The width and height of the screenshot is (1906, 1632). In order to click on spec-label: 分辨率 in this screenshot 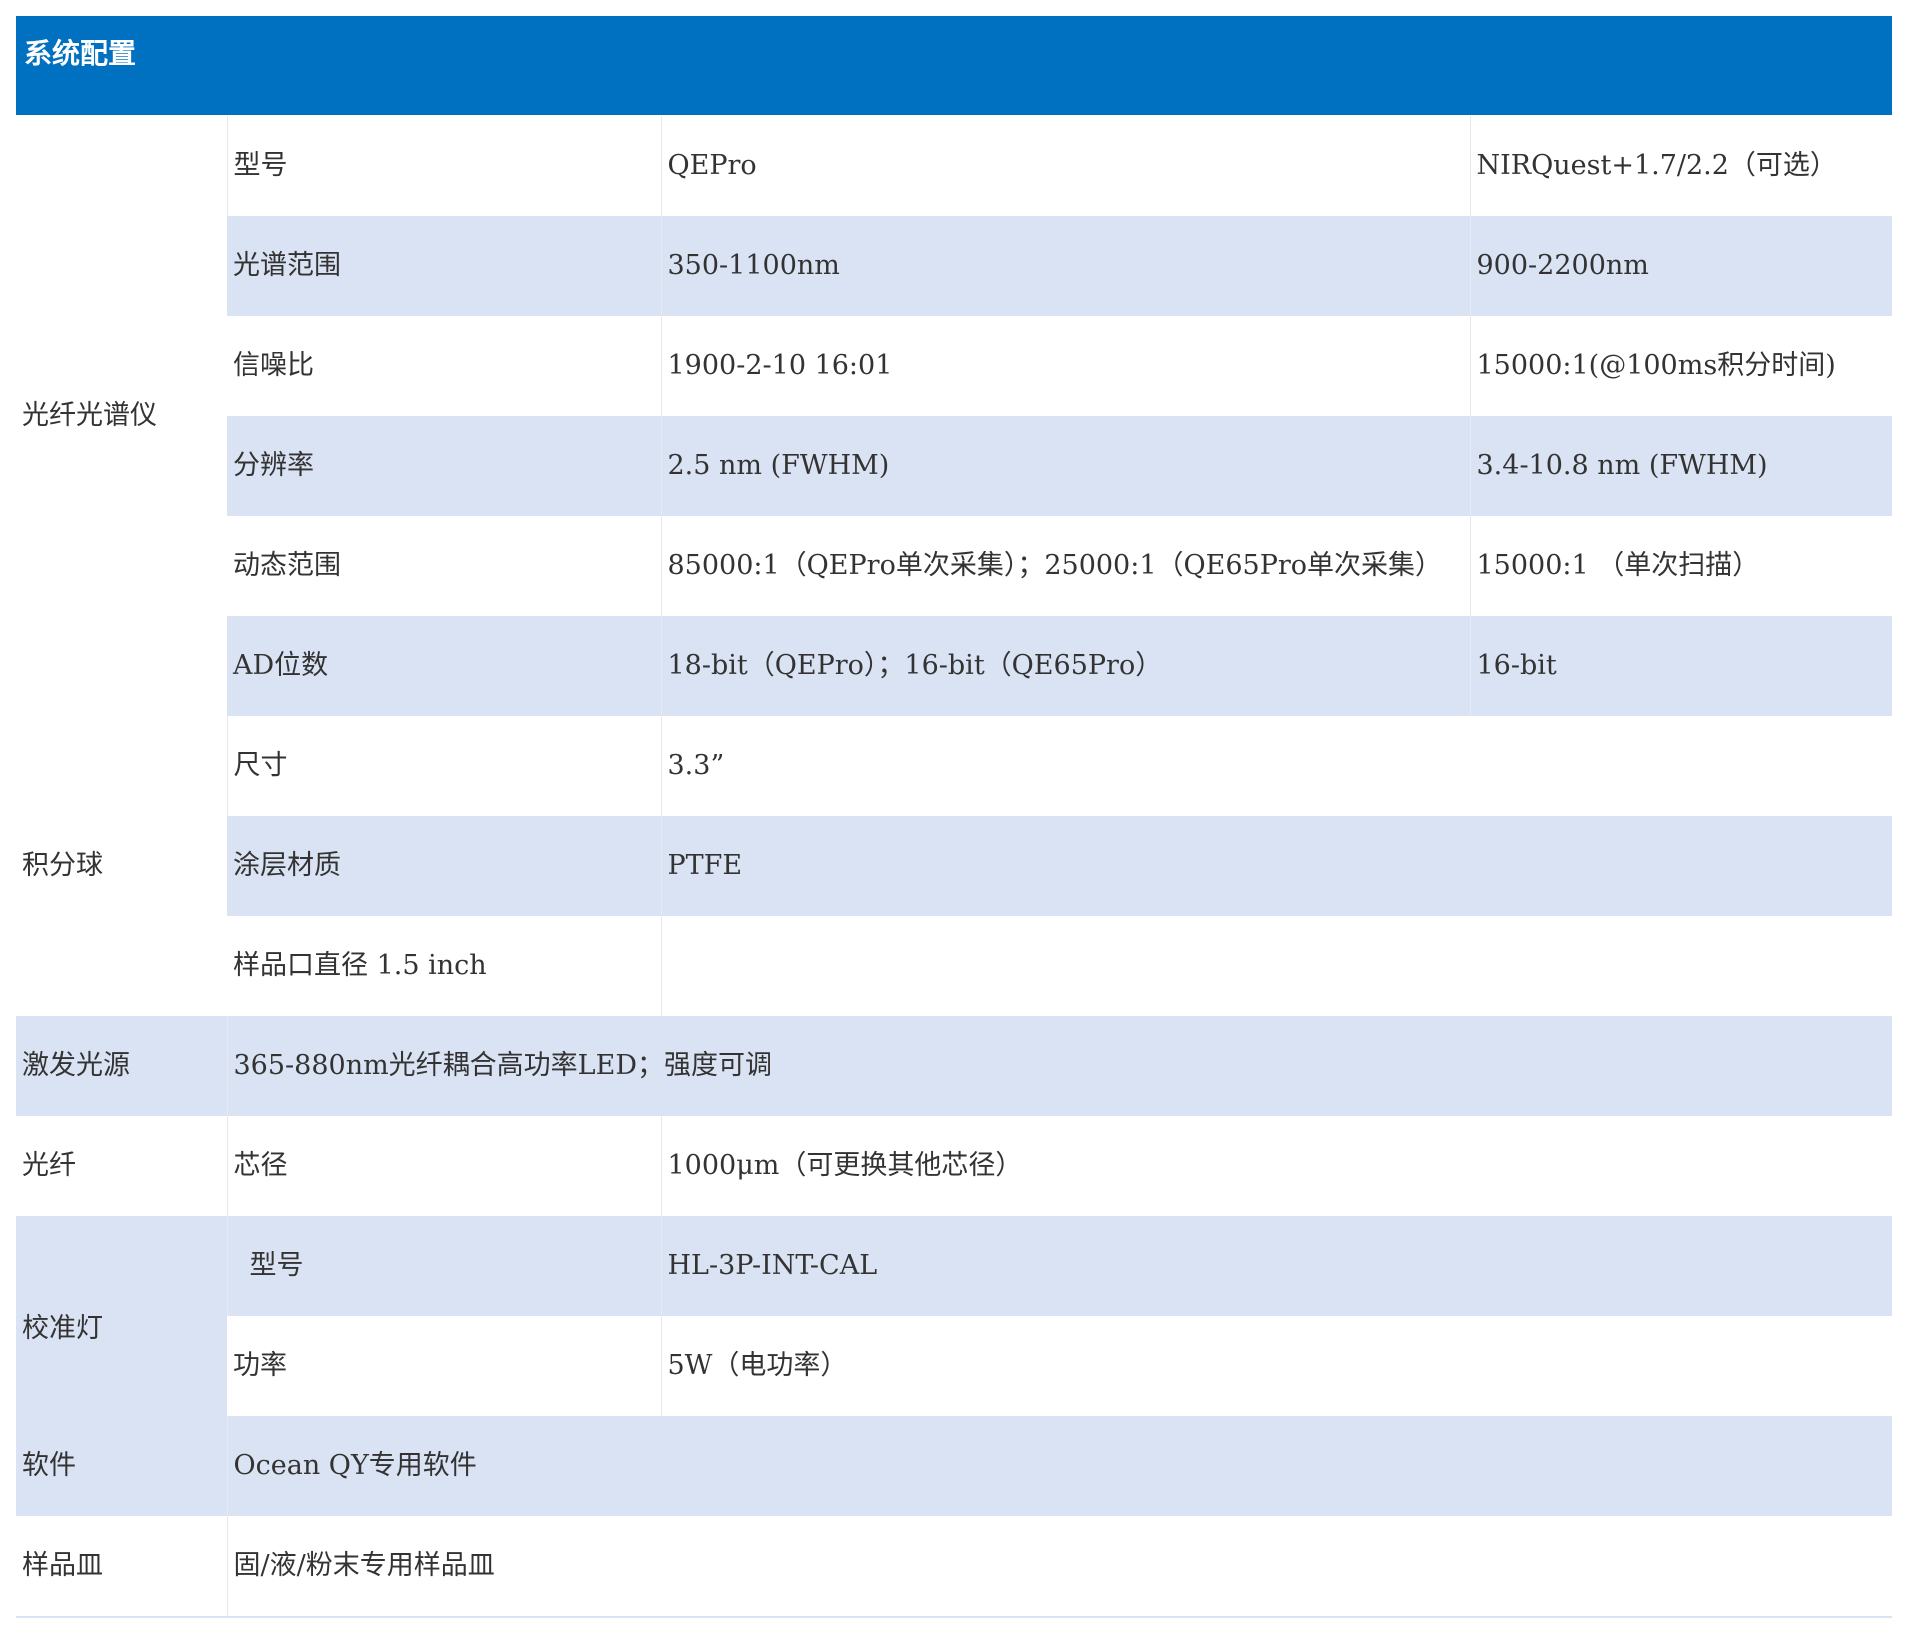, I will do `click(444, 466)`.